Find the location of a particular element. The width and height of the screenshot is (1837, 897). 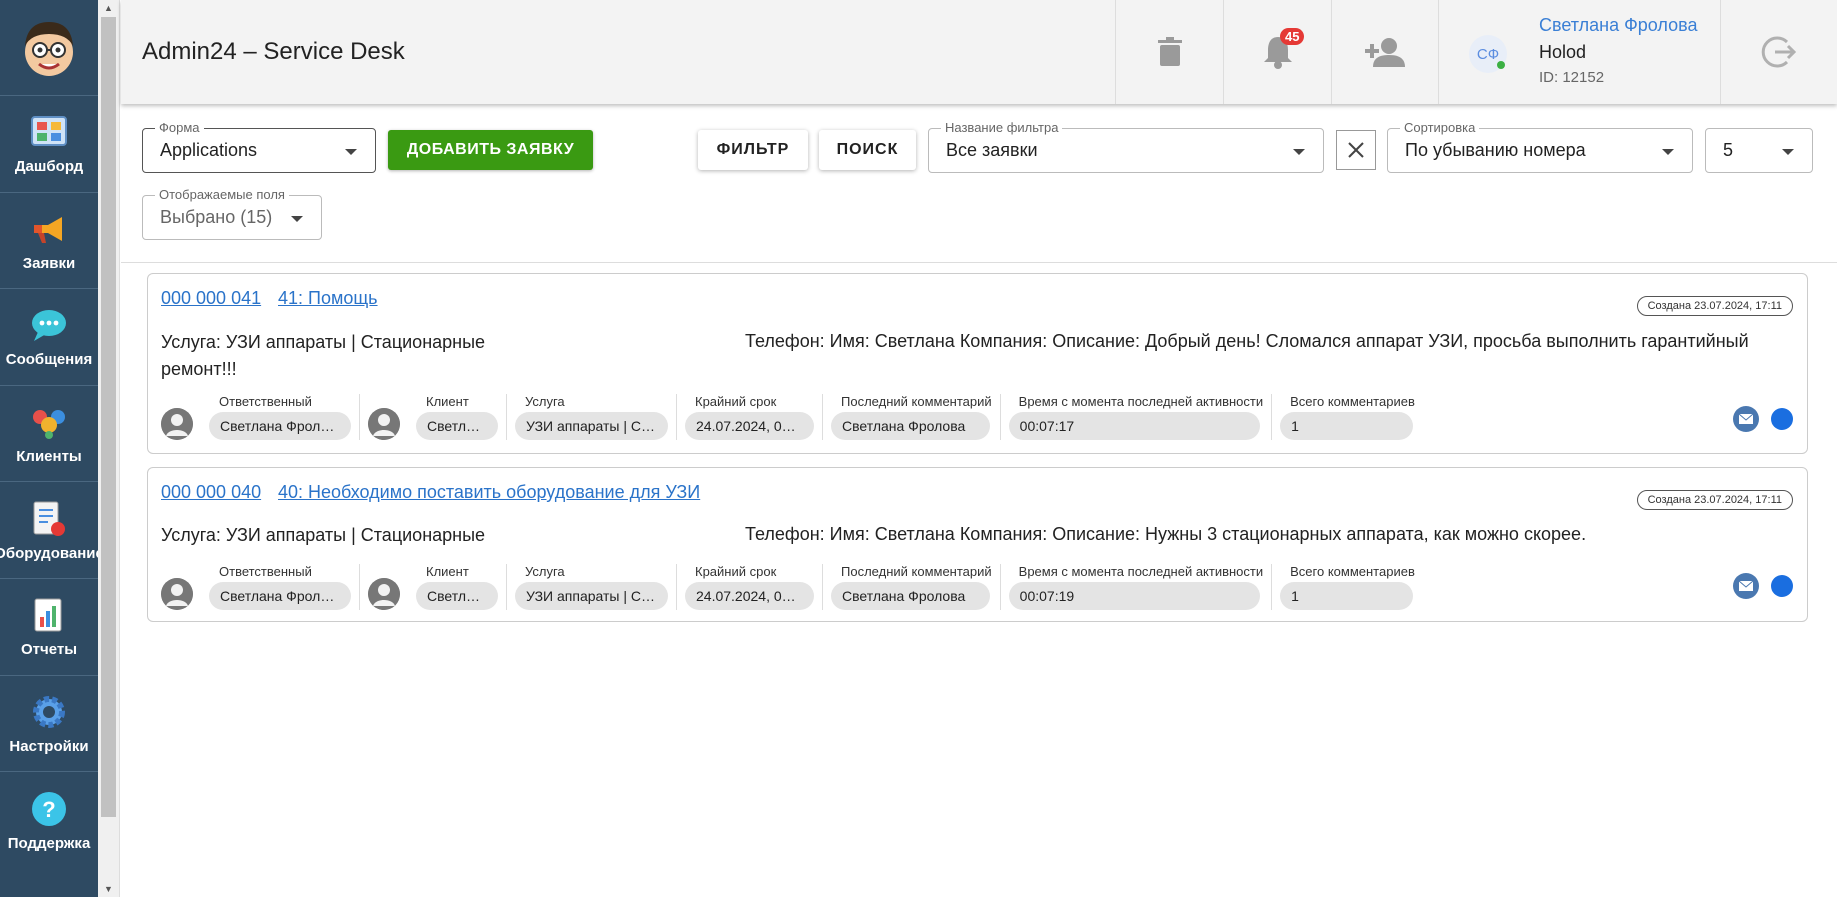

user-profile: СФ Светлана Фролова Holod ID: 12152 is located at coordinates (1579, 52).